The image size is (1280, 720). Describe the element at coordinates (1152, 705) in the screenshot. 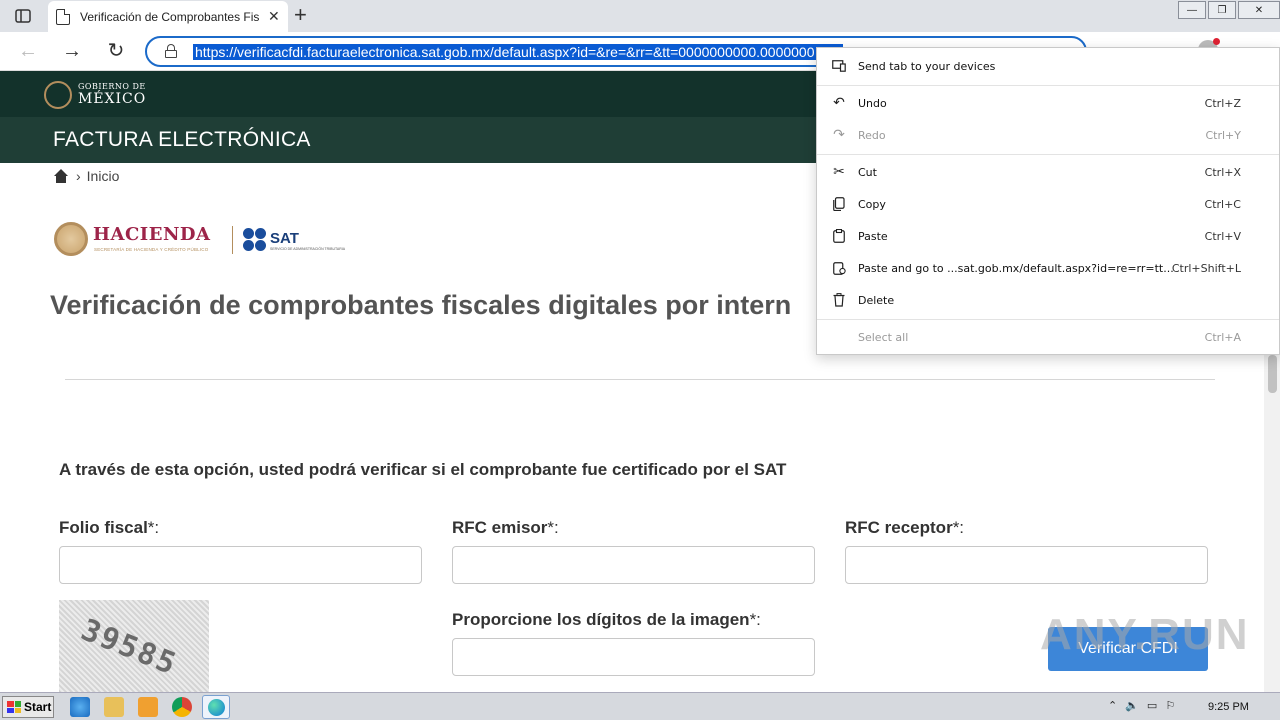

I see `network-icon: ▭` at that location.